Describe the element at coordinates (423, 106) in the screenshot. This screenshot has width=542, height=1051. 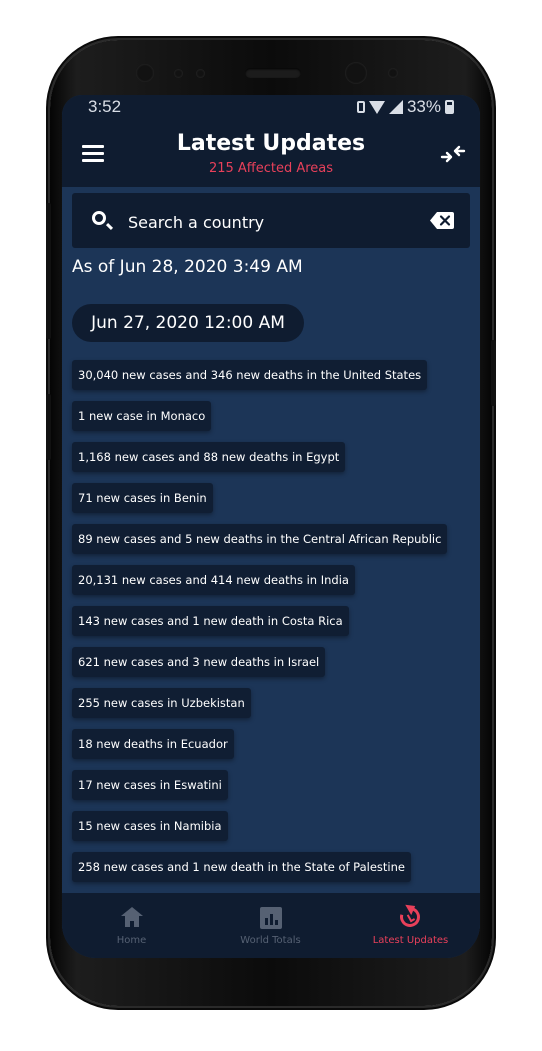
I see `battery-percent: 33%` at that location.